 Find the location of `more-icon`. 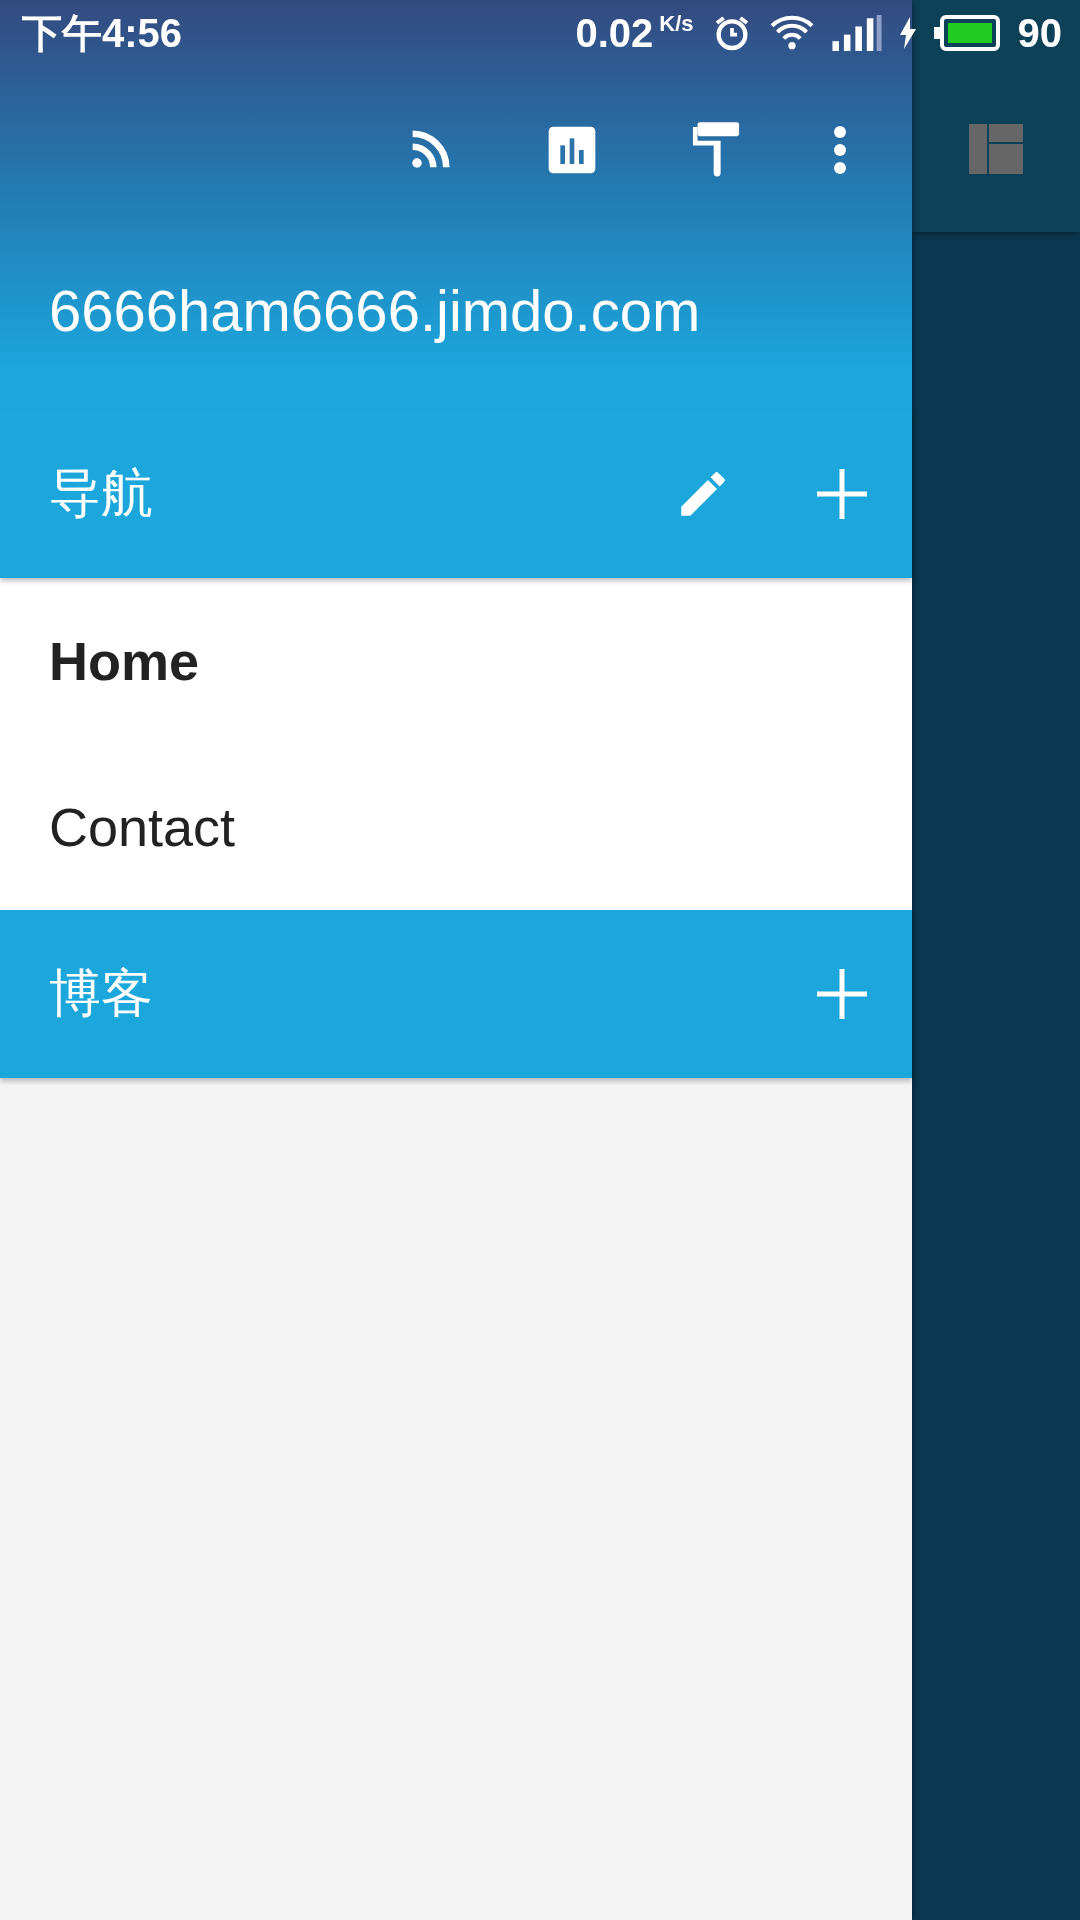

more-icon is located at coordinates (840, 150).